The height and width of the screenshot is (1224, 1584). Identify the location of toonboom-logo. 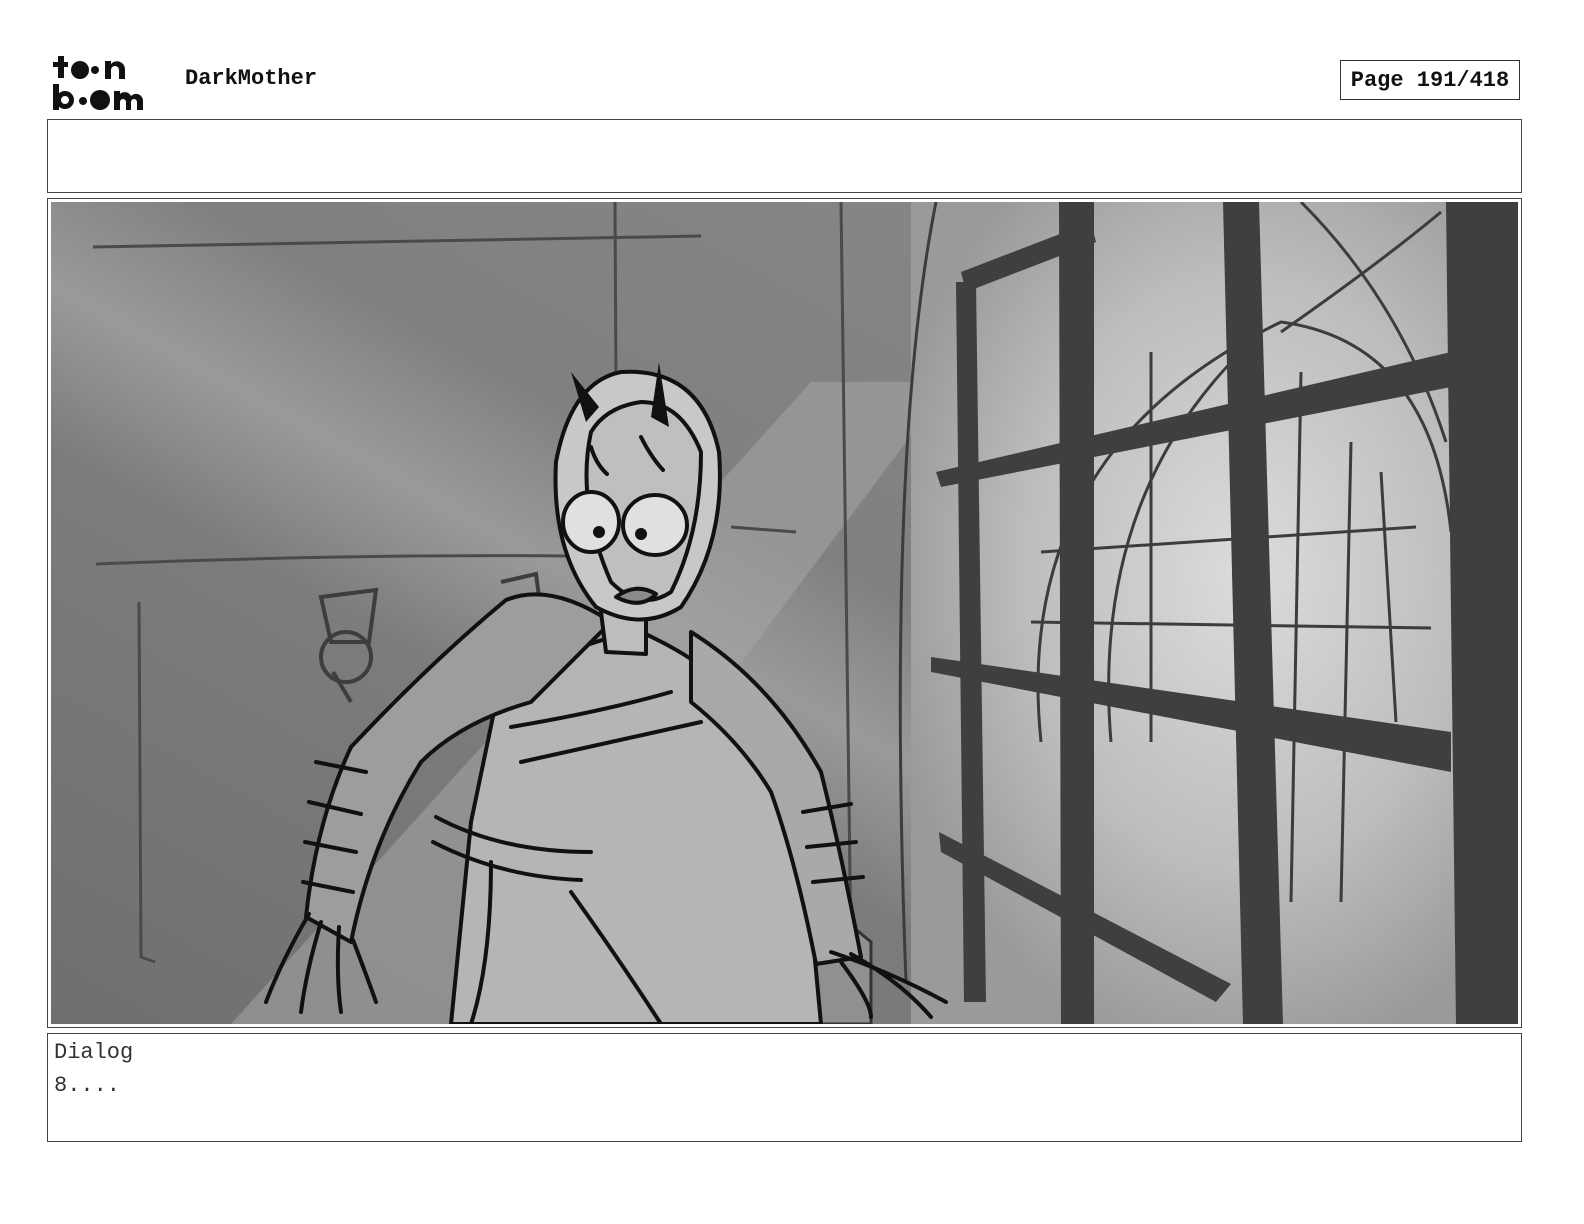
(98, 83).